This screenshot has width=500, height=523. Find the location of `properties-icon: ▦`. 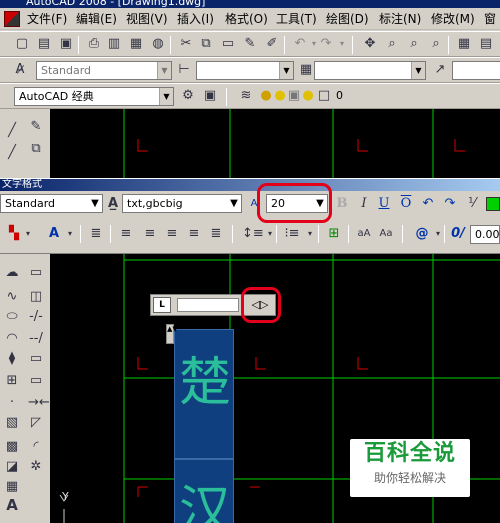

properties-icon: ▦ is located at coordinates (464, 44).